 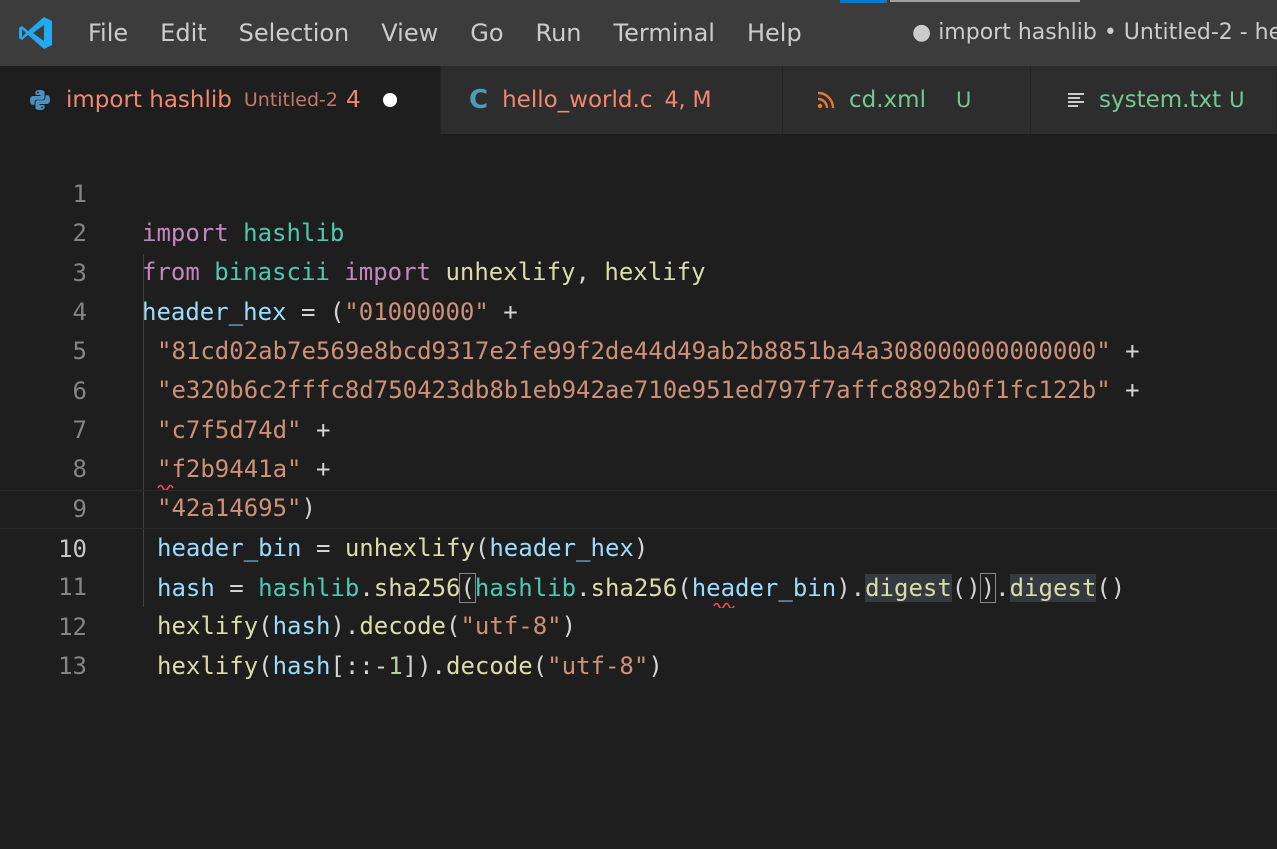 What do you see at coordinates (72, 666) in the screenshot?
I see `line-number: 13` at bounding box center [72, 666].